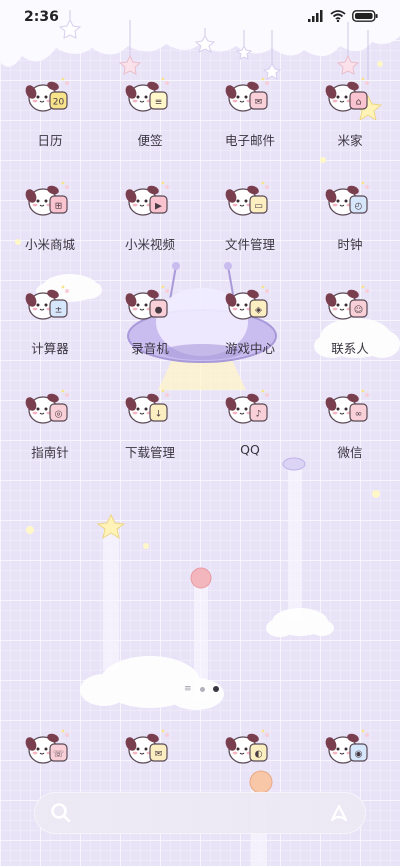 This screenshot has width=400, height=866. What do you see at coordinates (50, 197) in the screenshot?
I see `store-icon: ⊞` at bounding box center [50, 197].